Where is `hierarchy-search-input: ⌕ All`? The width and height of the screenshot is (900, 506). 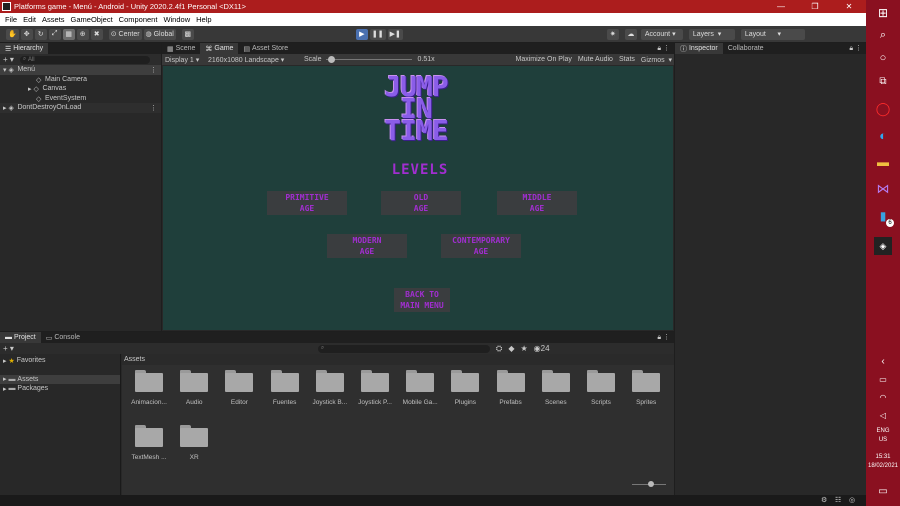 hierarchy-search-input: ⌕ All is located at coordinates (84, 59).